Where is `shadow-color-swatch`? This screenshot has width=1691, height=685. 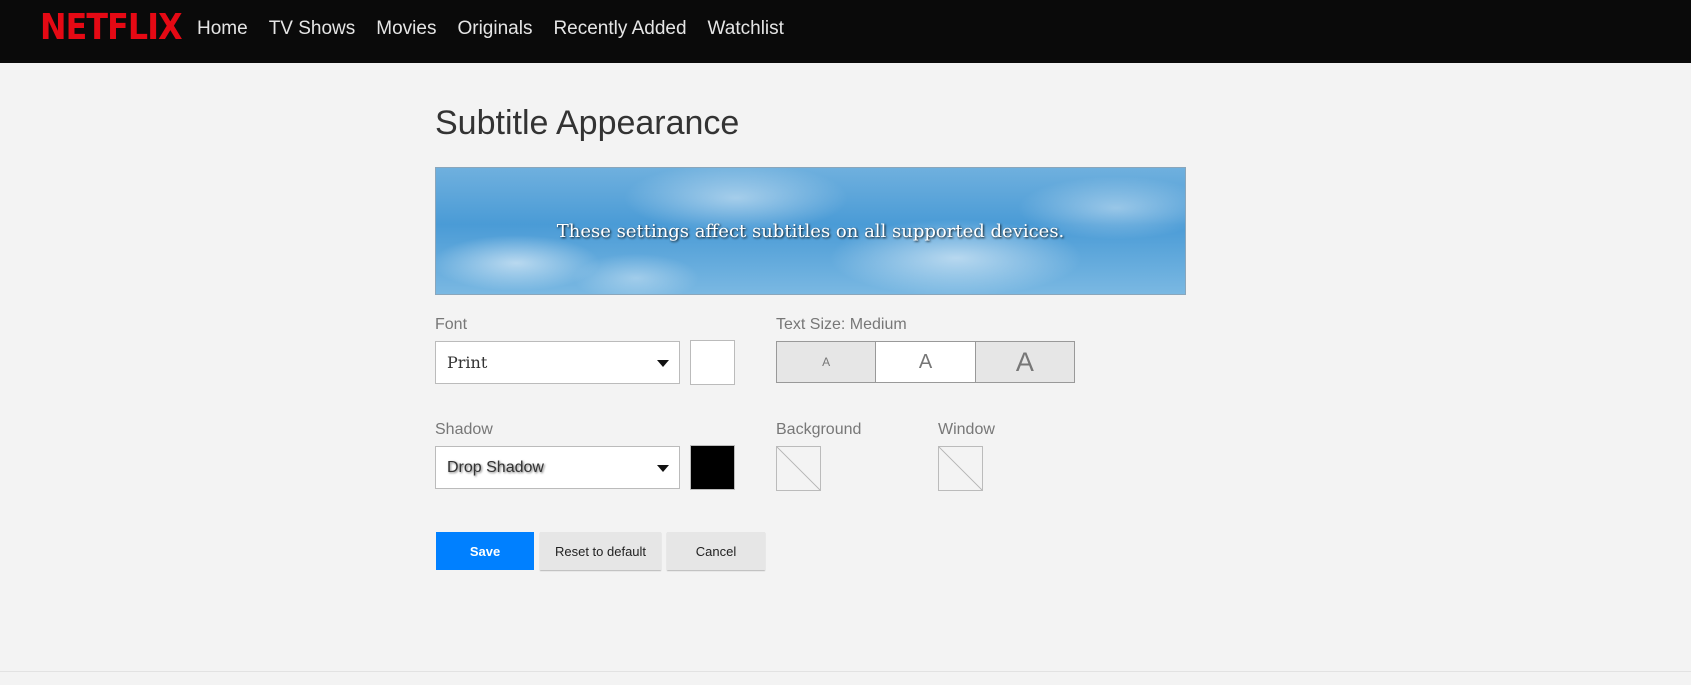
shadow-color-swatch is located at coordinates (712, 467).